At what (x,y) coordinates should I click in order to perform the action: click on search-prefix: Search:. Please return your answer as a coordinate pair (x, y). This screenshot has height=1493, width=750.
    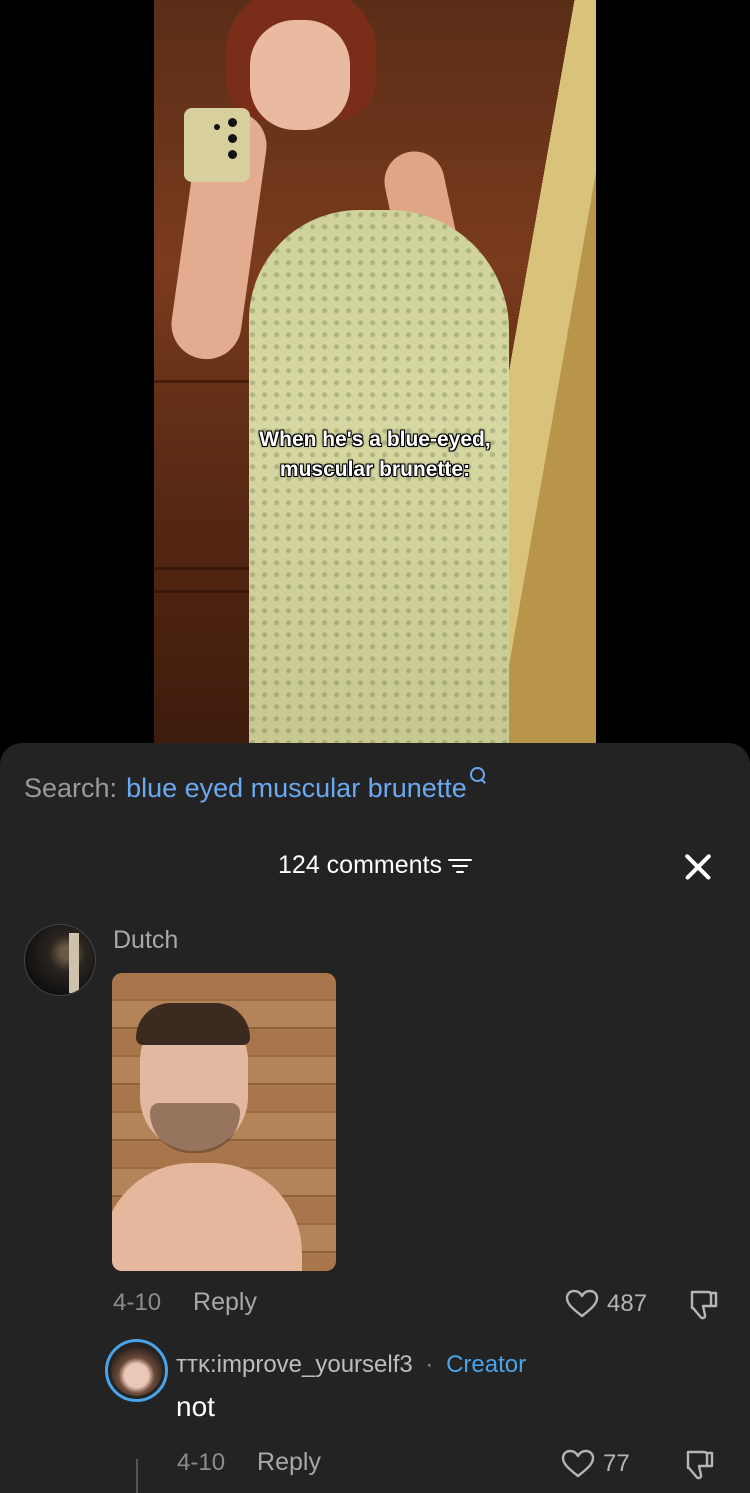
    Looking at the image, I should click on (71, 788).